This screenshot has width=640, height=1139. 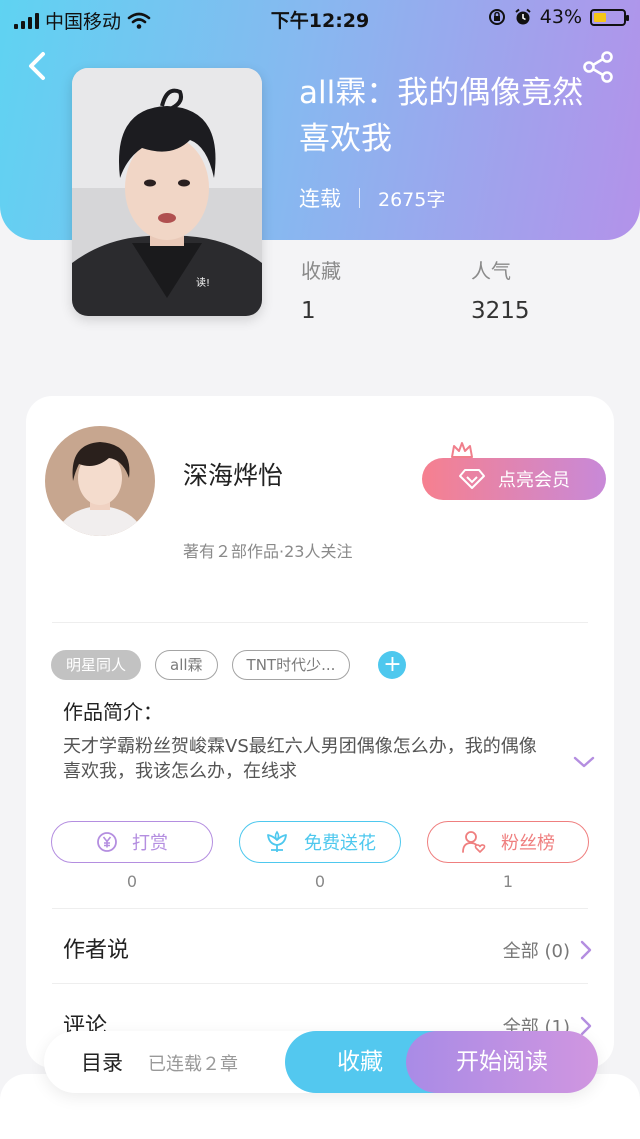 I want to click on alarm-icon, so click(x=523, y=16).